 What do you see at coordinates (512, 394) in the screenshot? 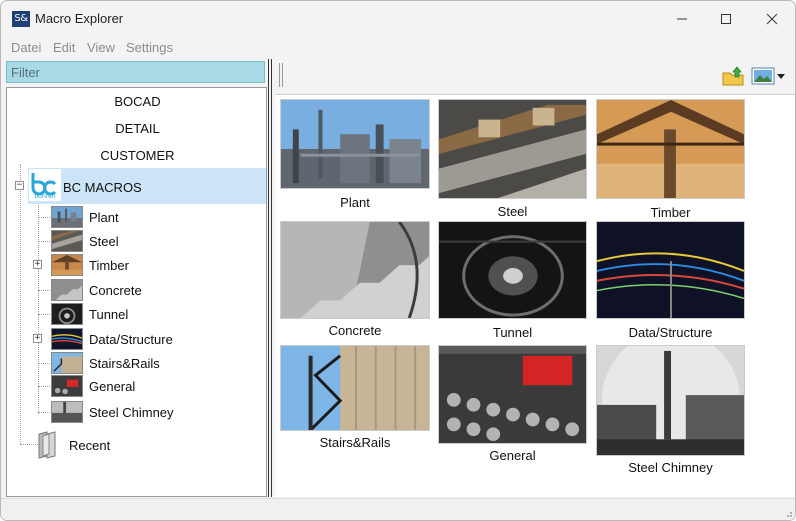
I see `general-photo-icon` at bounding box center [512, 394].